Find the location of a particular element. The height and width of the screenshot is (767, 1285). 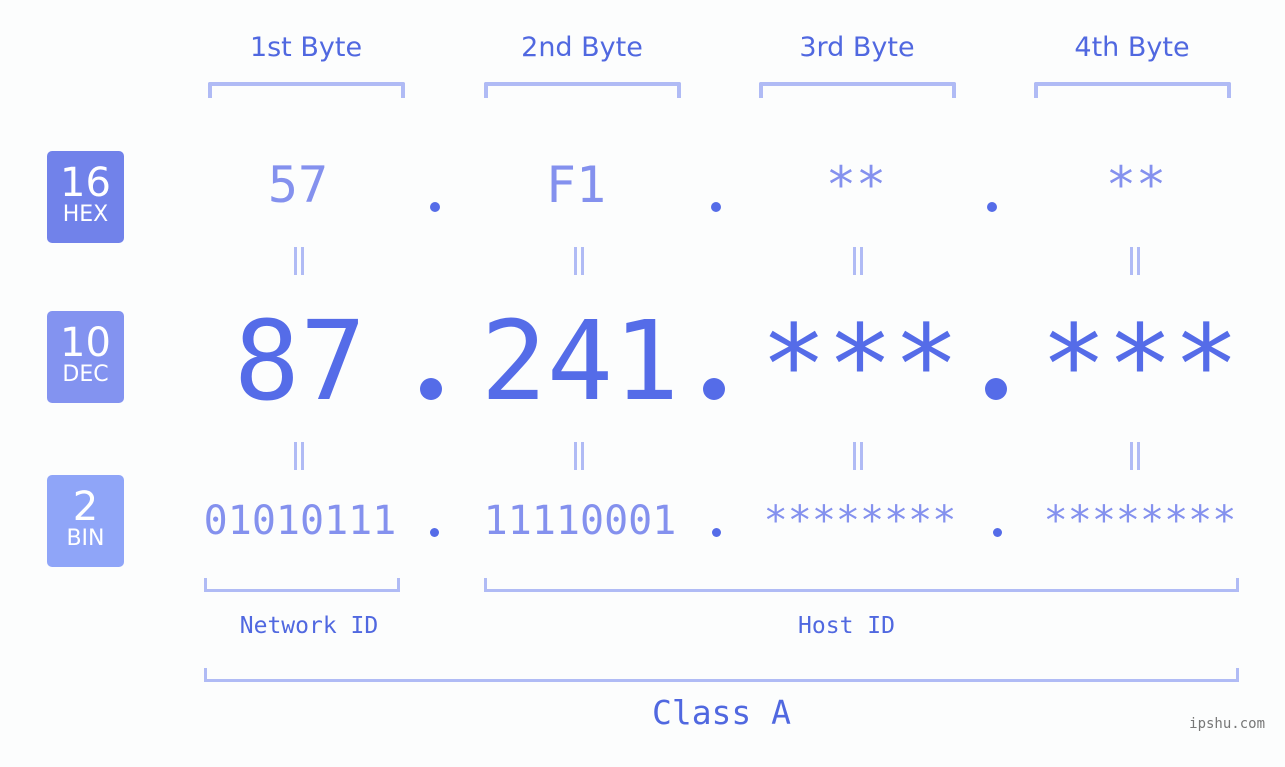

bin-base-number: 2 is located at coordinates (85, 507).